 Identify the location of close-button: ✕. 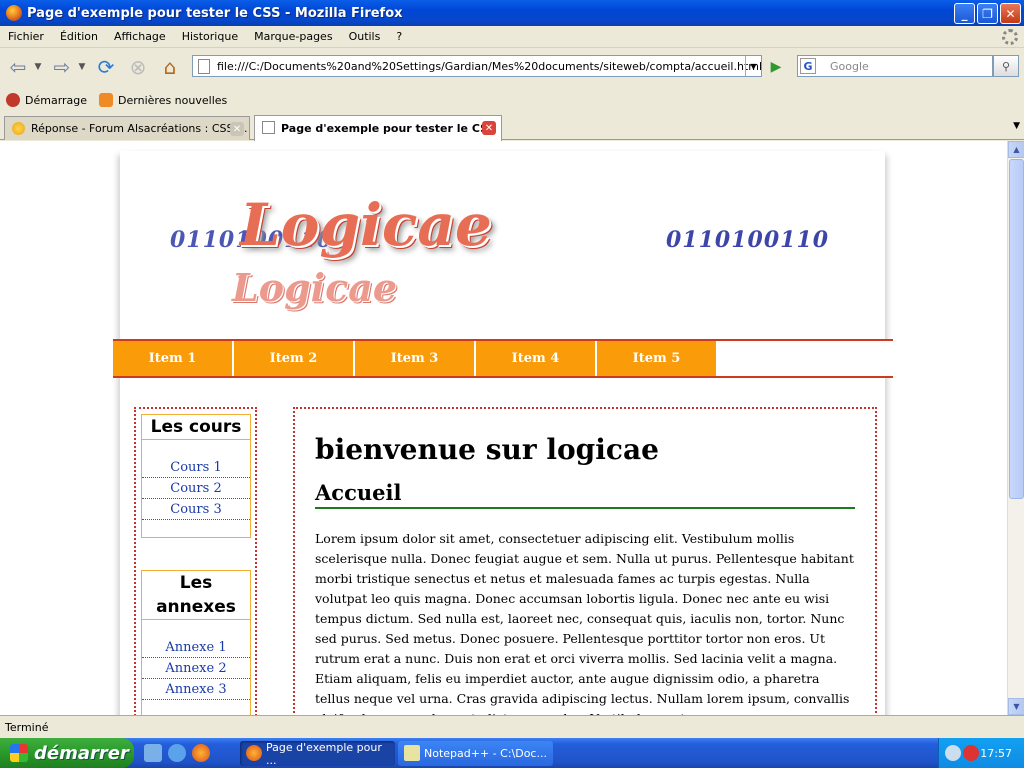
(1010, 13).